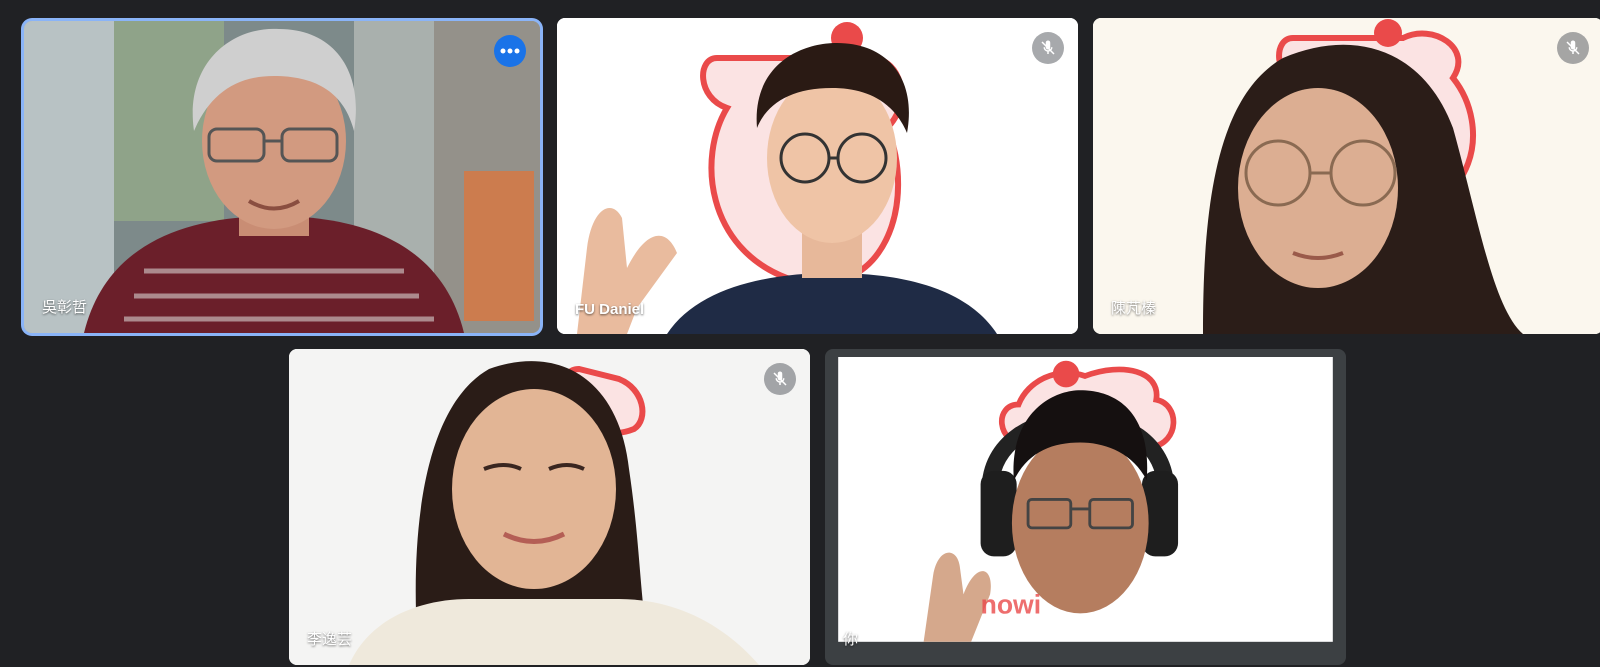 This screenshot has width=1600, height=667. Describe the element at coordinates (1011, 604) in the screenshot. I see `svg-text: nowi` at that location.